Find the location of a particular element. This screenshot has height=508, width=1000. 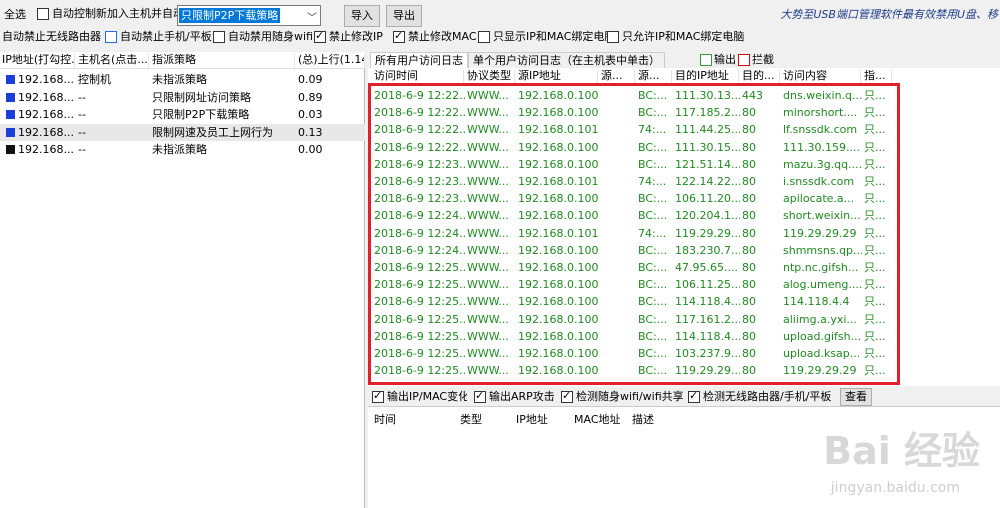

log-col-protocol: 协议类型 is located at coordinates (490, 77).